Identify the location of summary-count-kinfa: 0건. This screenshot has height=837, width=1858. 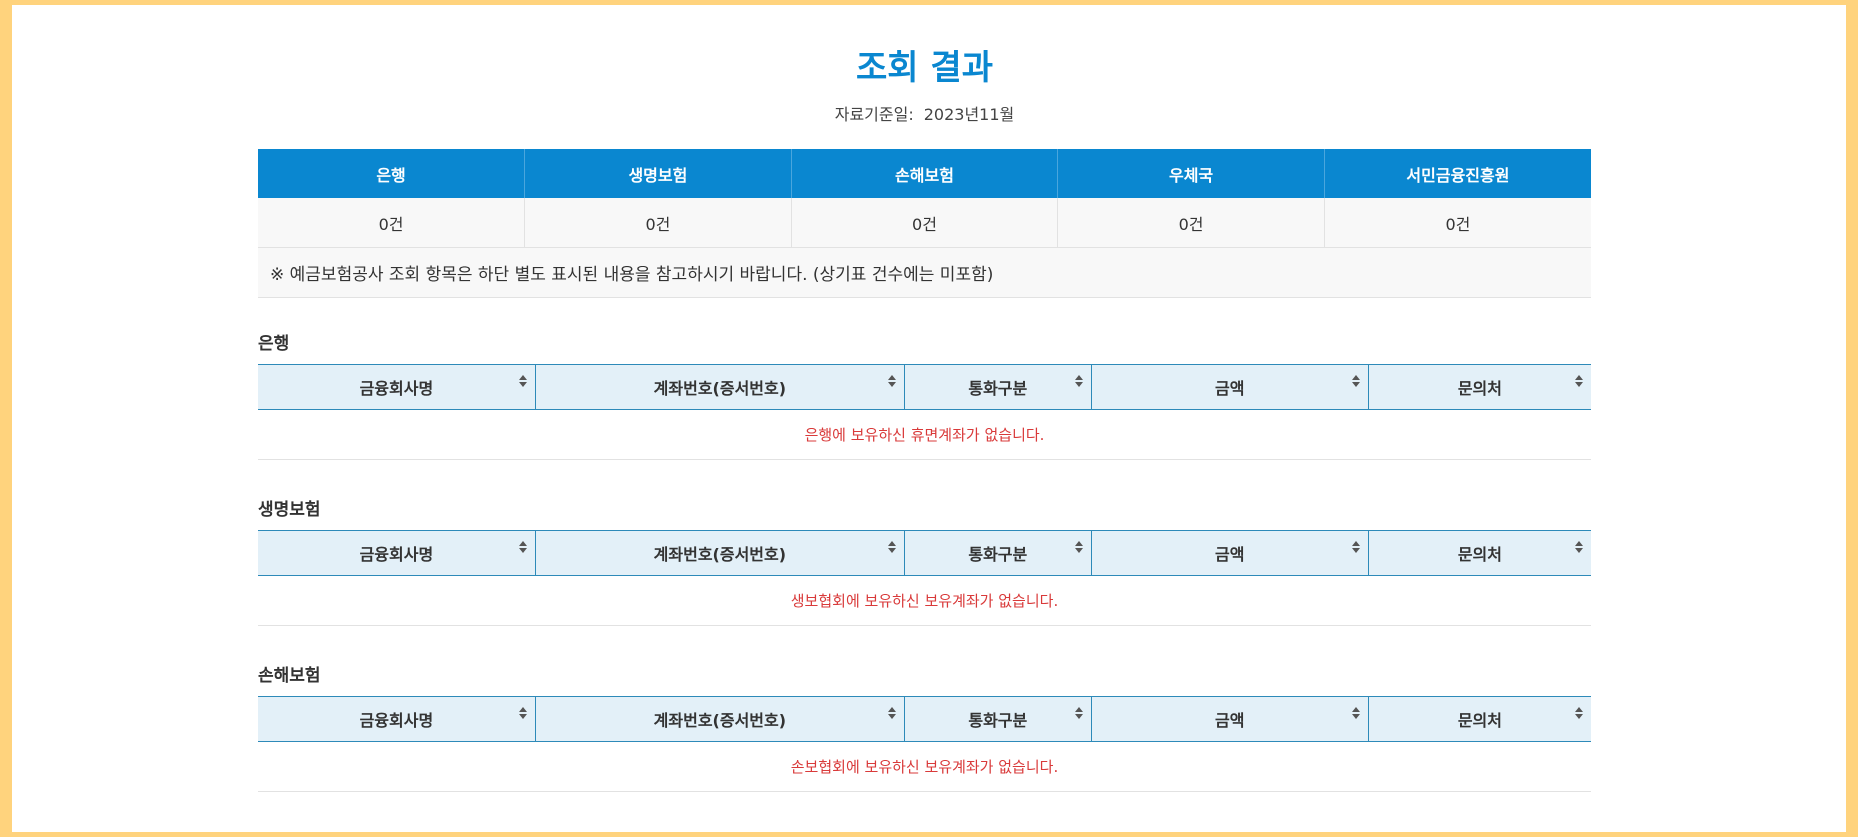
(1457, 223).